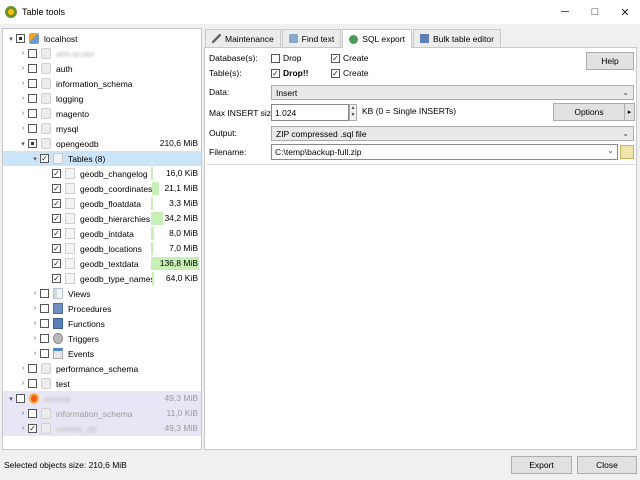 The width and height of the screenshot is (640, 480). I want to click on chevron-down-icon: ⌄, so click(610, 150).